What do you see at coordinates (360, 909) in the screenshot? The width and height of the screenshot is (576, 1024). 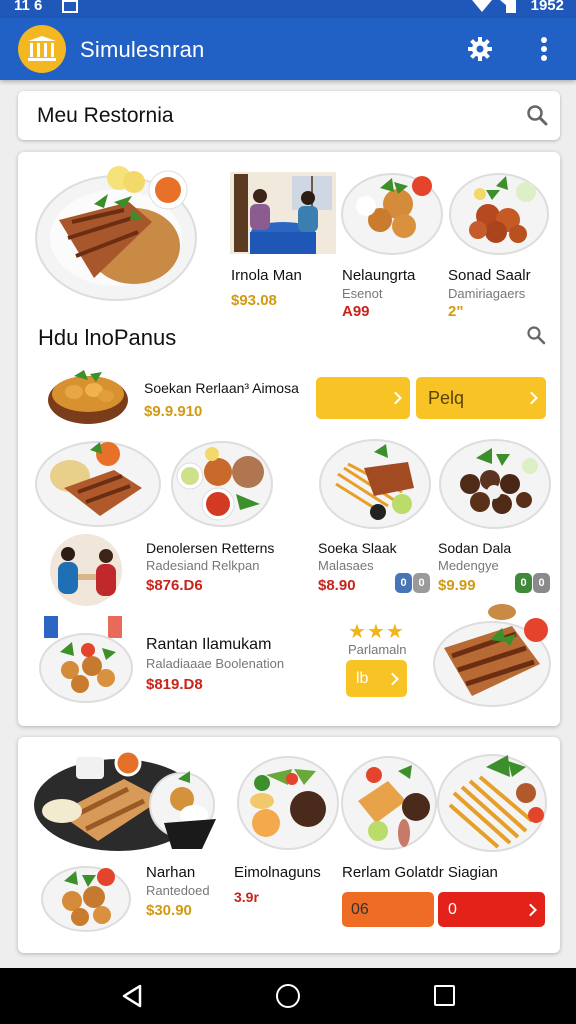 I see `quantity-button-label: 06` at bounding box center [360, 909].